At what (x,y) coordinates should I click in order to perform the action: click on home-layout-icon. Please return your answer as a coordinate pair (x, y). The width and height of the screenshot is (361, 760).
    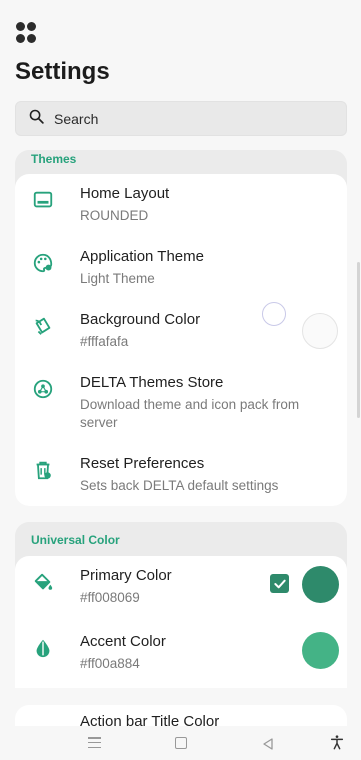
    Looking at the image, I should click on (43, 200).